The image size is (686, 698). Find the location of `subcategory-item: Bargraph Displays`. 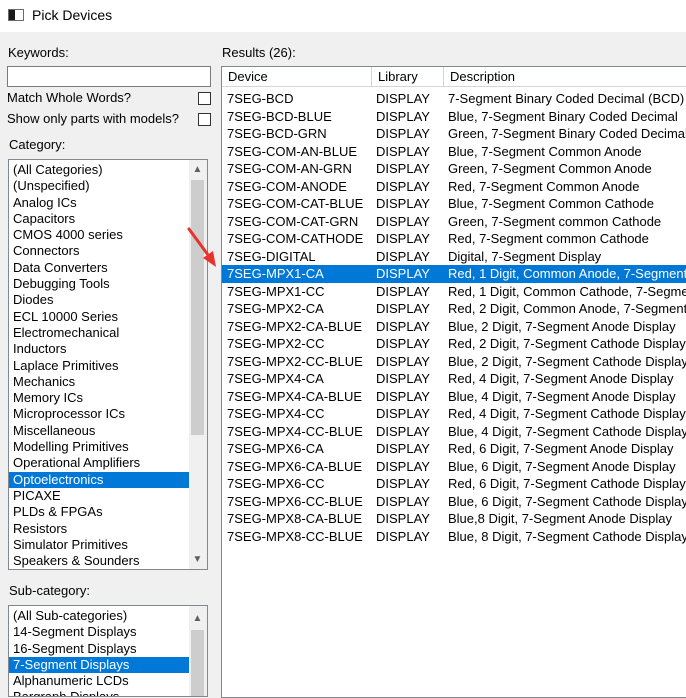

subcategory-item: Bargraph Displays is located at coordinates (99, 692).